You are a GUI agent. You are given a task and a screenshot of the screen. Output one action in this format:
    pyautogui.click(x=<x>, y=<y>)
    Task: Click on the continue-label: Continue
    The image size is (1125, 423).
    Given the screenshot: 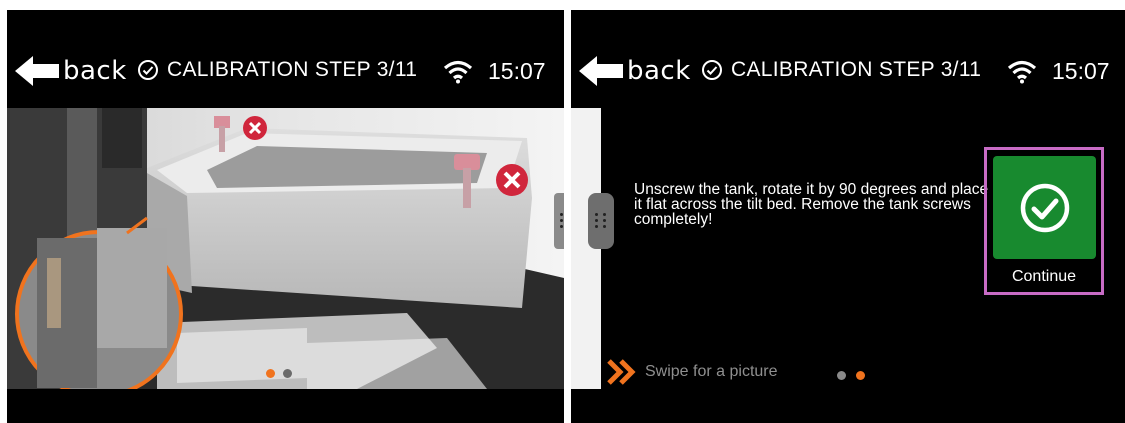 What is the action you would take?
    pyautogui.click(x=1044, y=277)
    